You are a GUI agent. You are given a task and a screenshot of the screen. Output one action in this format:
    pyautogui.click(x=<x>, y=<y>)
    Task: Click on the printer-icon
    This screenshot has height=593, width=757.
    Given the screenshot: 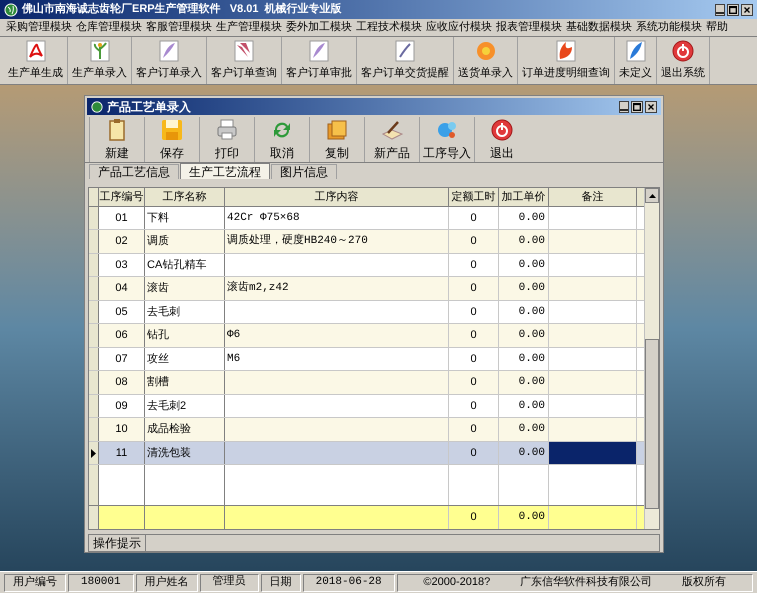 What is the action you would take?
    pyautogui.click(x=227, y=130)
    